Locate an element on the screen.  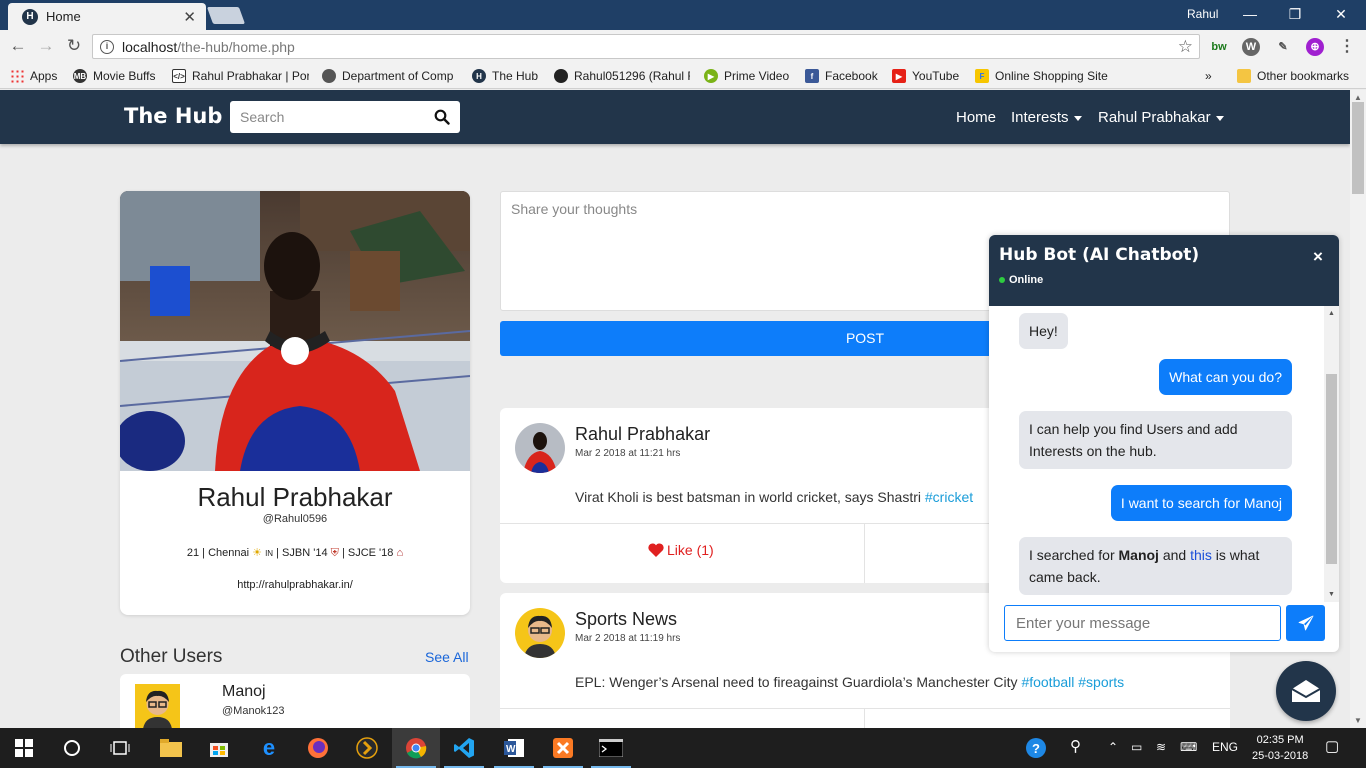
battery-icon: ▭ is located at coordinates (1136, 747).